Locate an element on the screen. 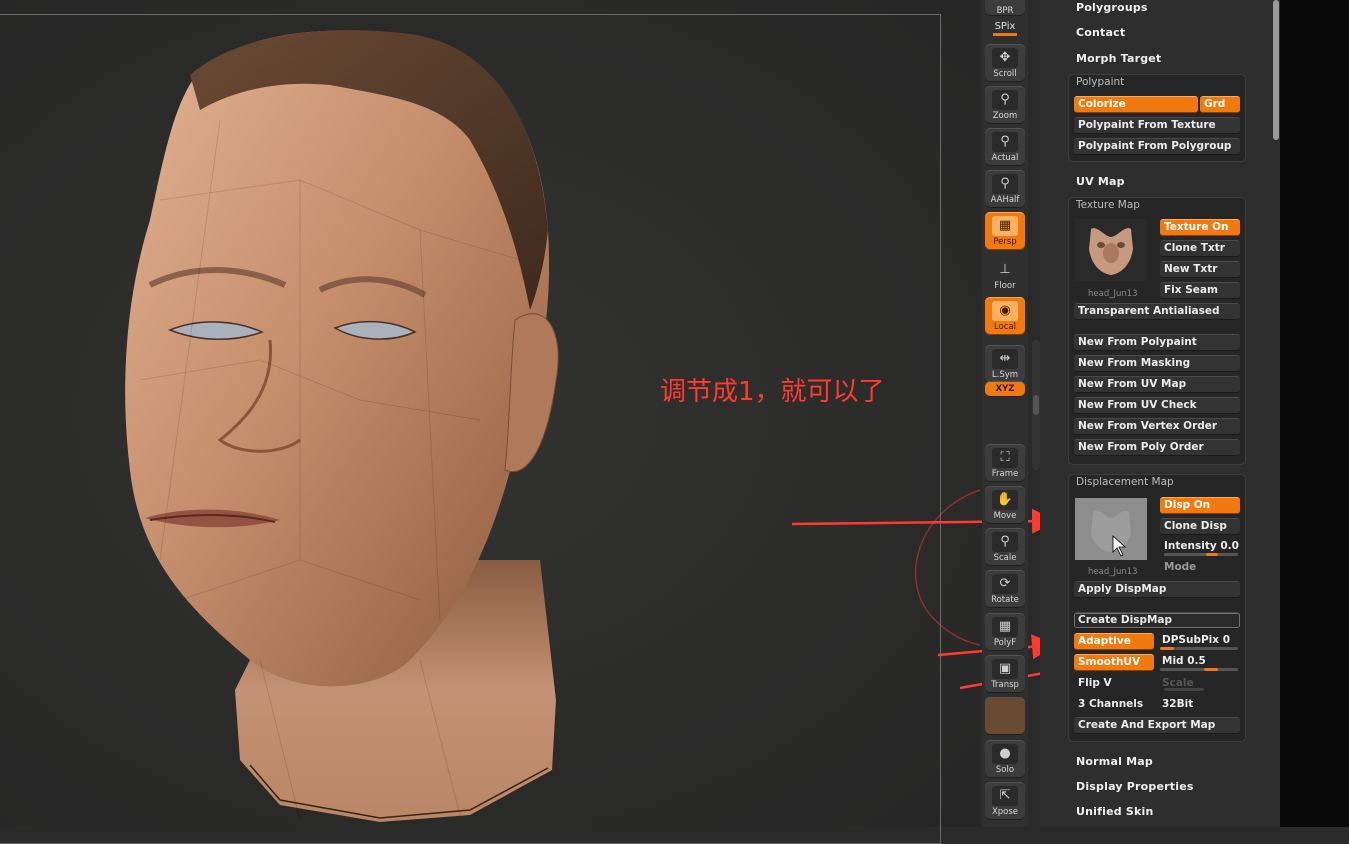 The height and width of the screenshot is (844, 1349). new-from-uv-map-button: New From UV Map is located at coordinates (1157, 384).